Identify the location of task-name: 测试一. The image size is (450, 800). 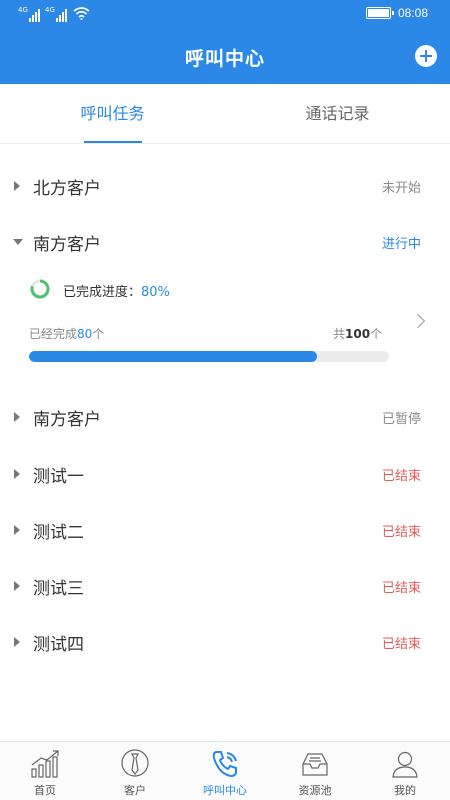
(58, 477).